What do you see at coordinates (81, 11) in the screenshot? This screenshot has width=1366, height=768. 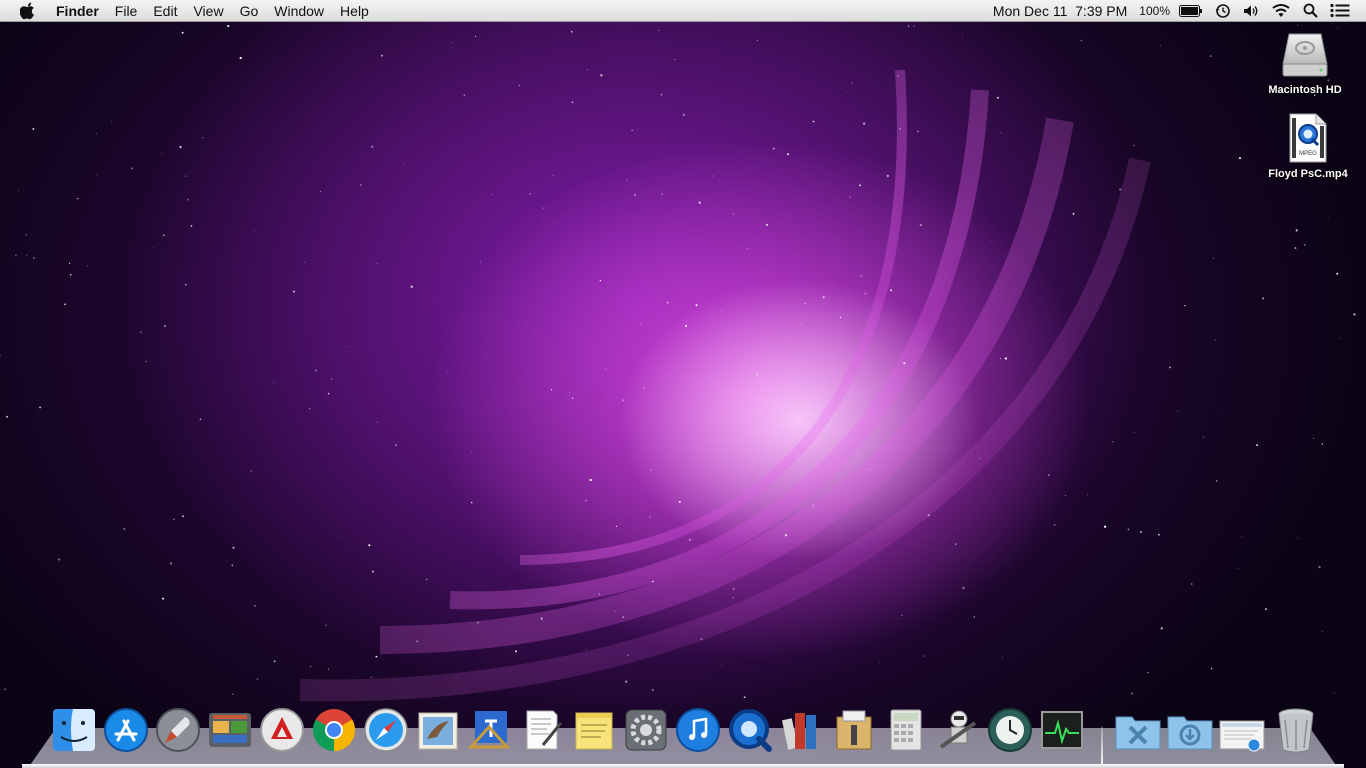 I see `menu-finder: Finder` at bounding box center [81, 11].